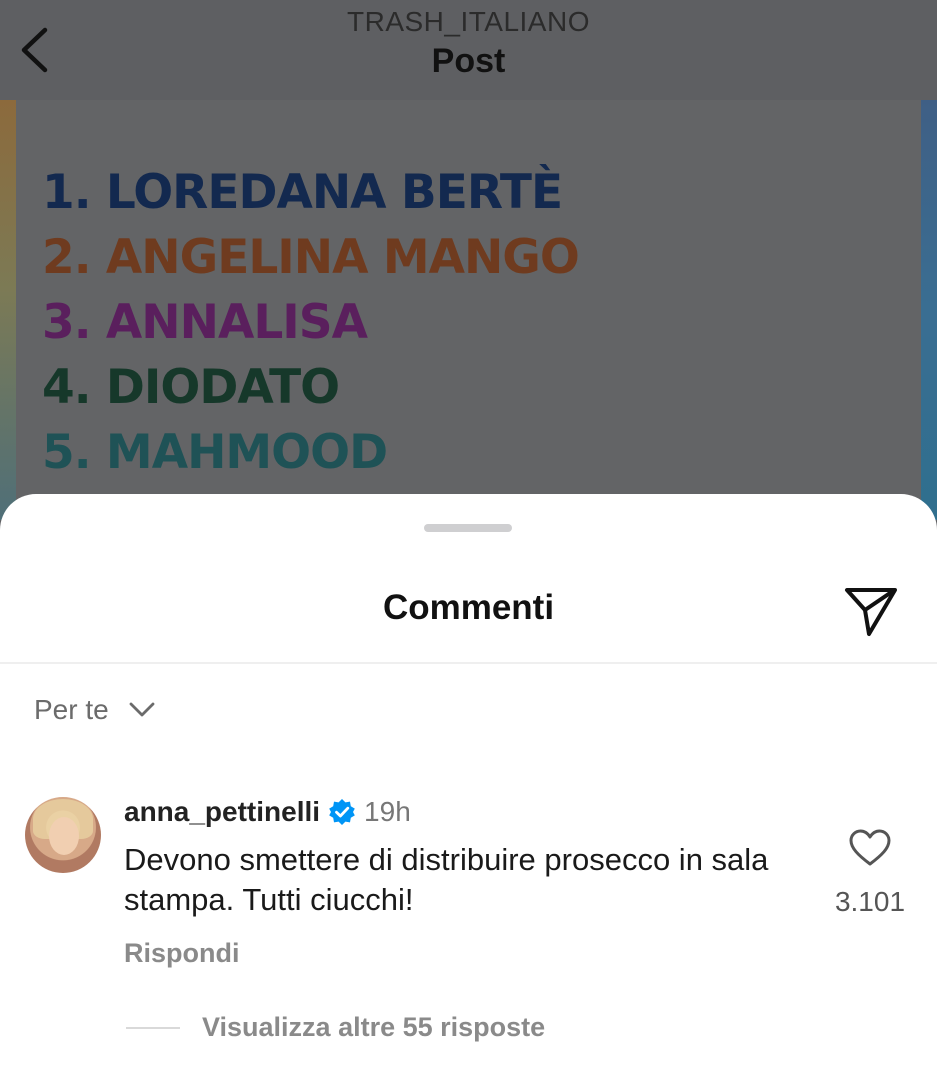 The height and width of the screenshot is (1072, 937). What do you see at coordinates (142, 709) in the screenshot?
I see `chevron-down-icon` at bounding box center [142, 709].